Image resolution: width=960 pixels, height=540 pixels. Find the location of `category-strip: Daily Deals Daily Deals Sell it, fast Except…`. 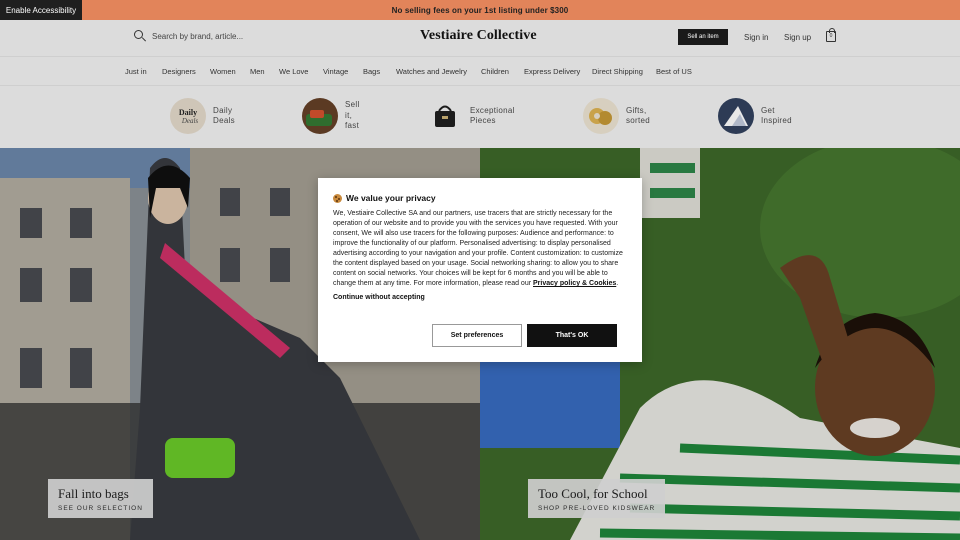

category-strip: Daily Deals Daily Deals Sell it, fast Except… is located at coordinates (480, 117).